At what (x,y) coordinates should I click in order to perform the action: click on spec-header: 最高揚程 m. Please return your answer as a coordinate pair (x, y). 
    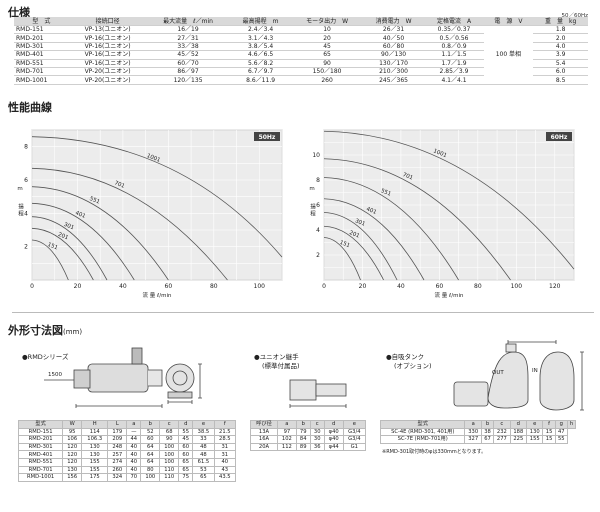
    Looking at the image, I should click on (260, 21).